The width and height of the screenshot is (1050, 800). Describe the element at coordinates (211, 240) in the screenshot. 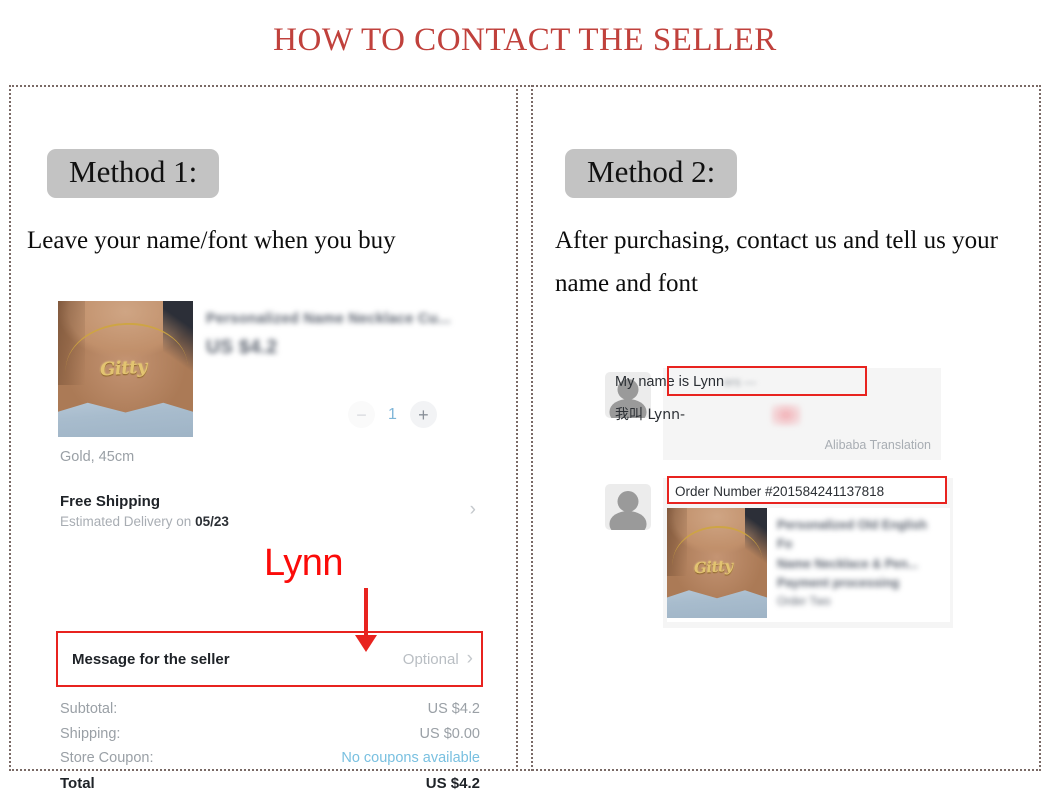

I see `method-1-description: Leave your name/font when you buy` at that location.